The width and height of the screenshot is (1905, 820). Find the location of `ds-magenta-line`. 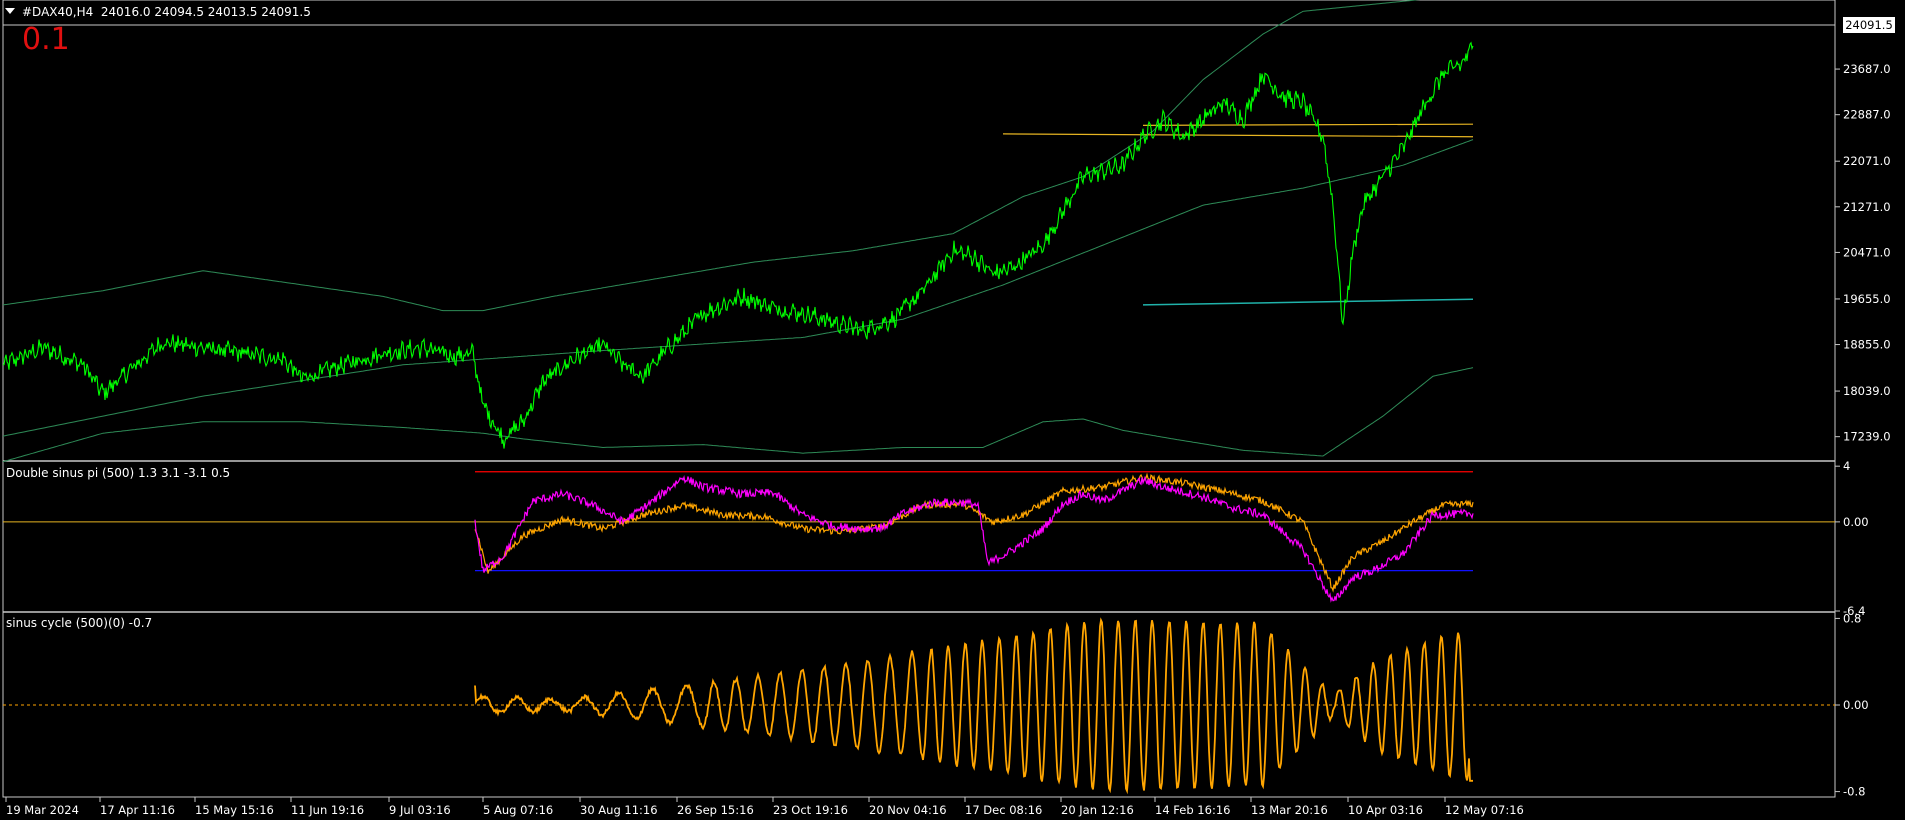

ds-magenta-line is located at coordinates (974, 538).